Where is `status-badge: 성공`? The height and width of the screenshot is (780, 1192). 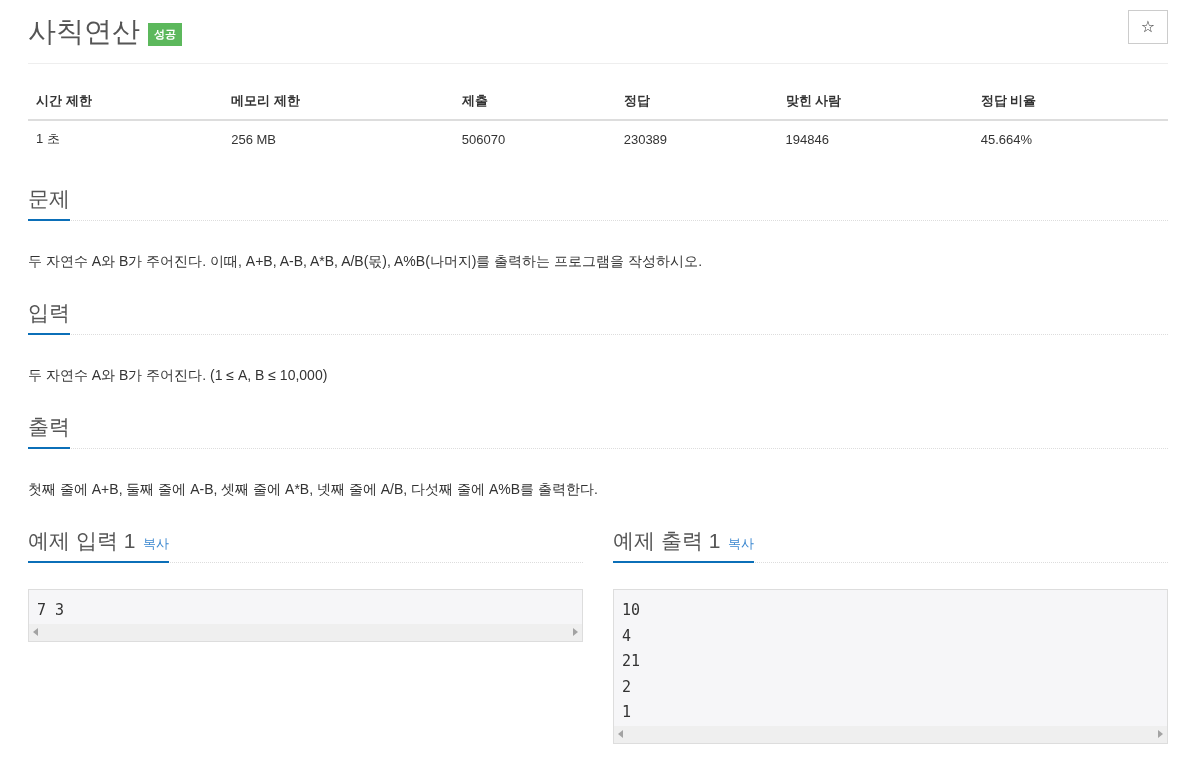 status-badge: 성공 is located at coordinates (165, 34).